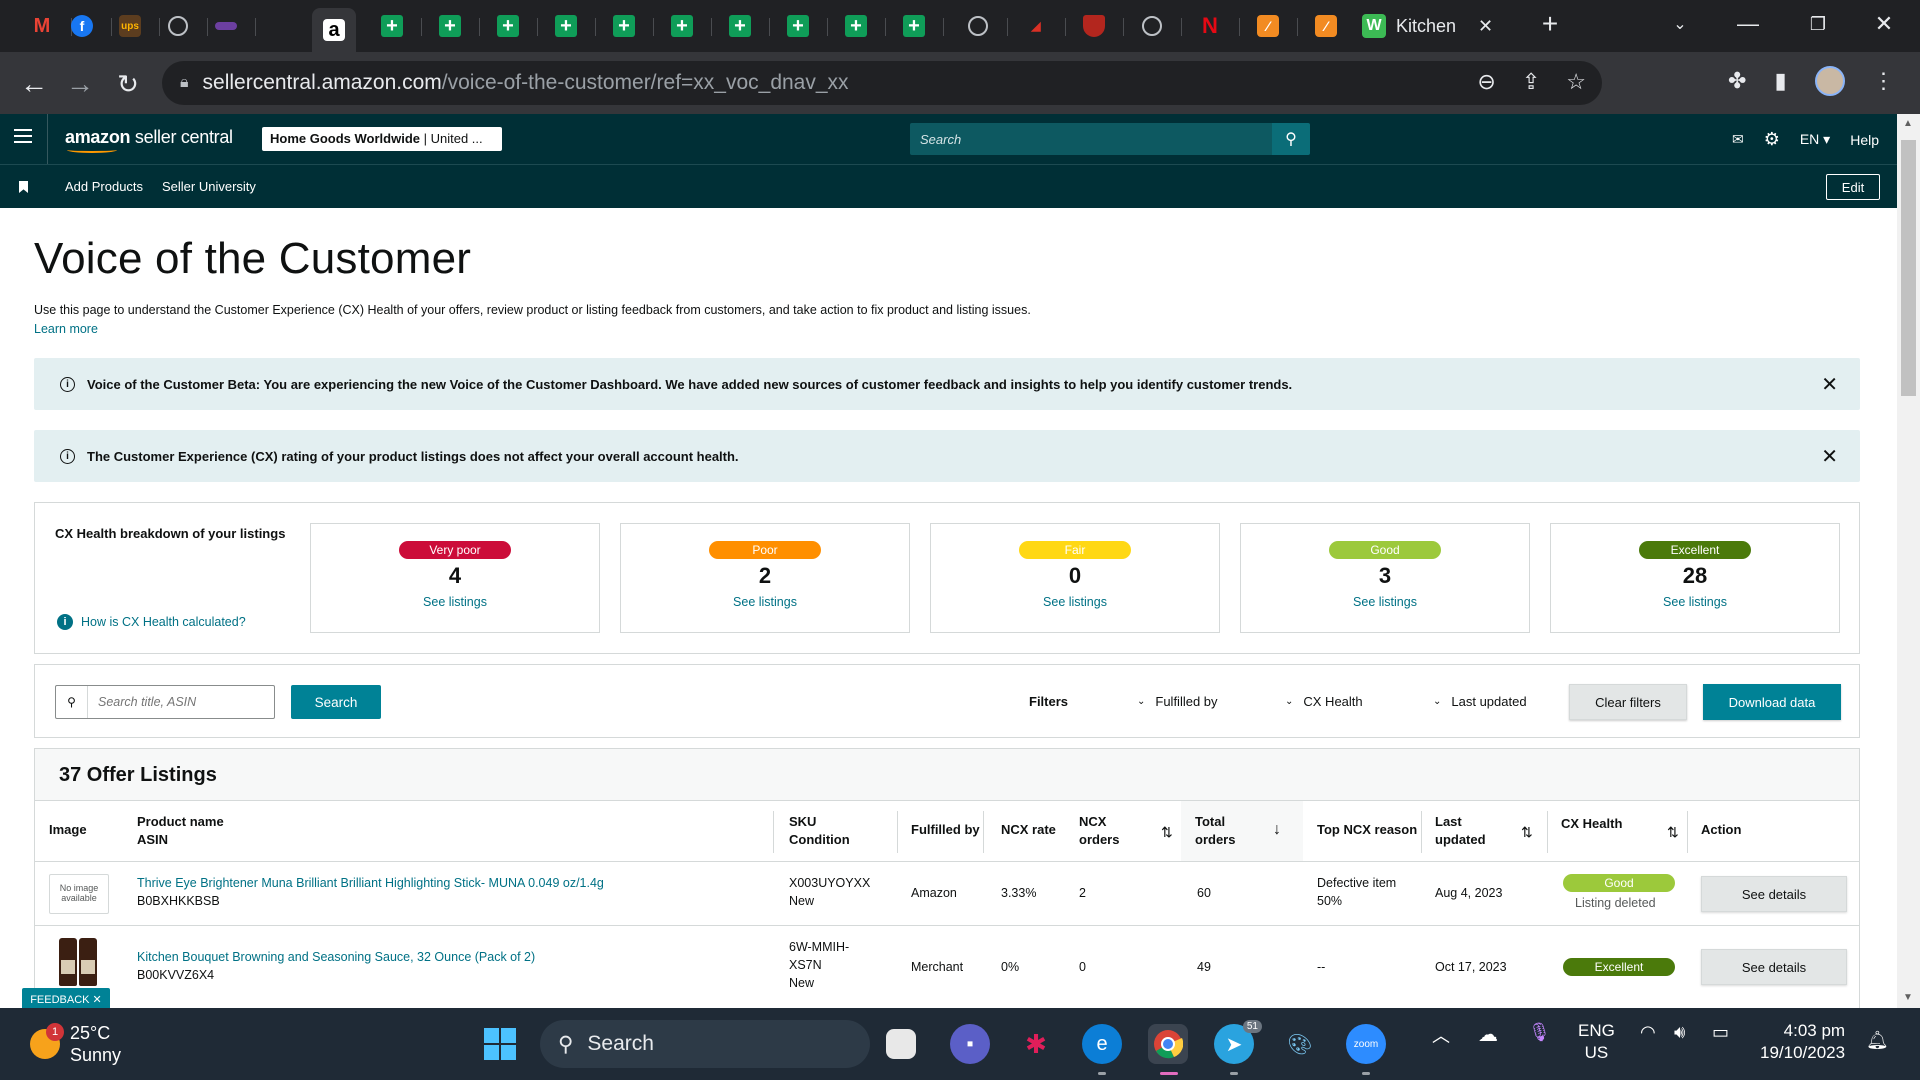 The height and width of the screenshot is (1080, 1920). What do you see at coordinates (1772, 139) in the screenshot?
I see `settings-gear-icon: ⚙` at bounding box center [1772, 139].